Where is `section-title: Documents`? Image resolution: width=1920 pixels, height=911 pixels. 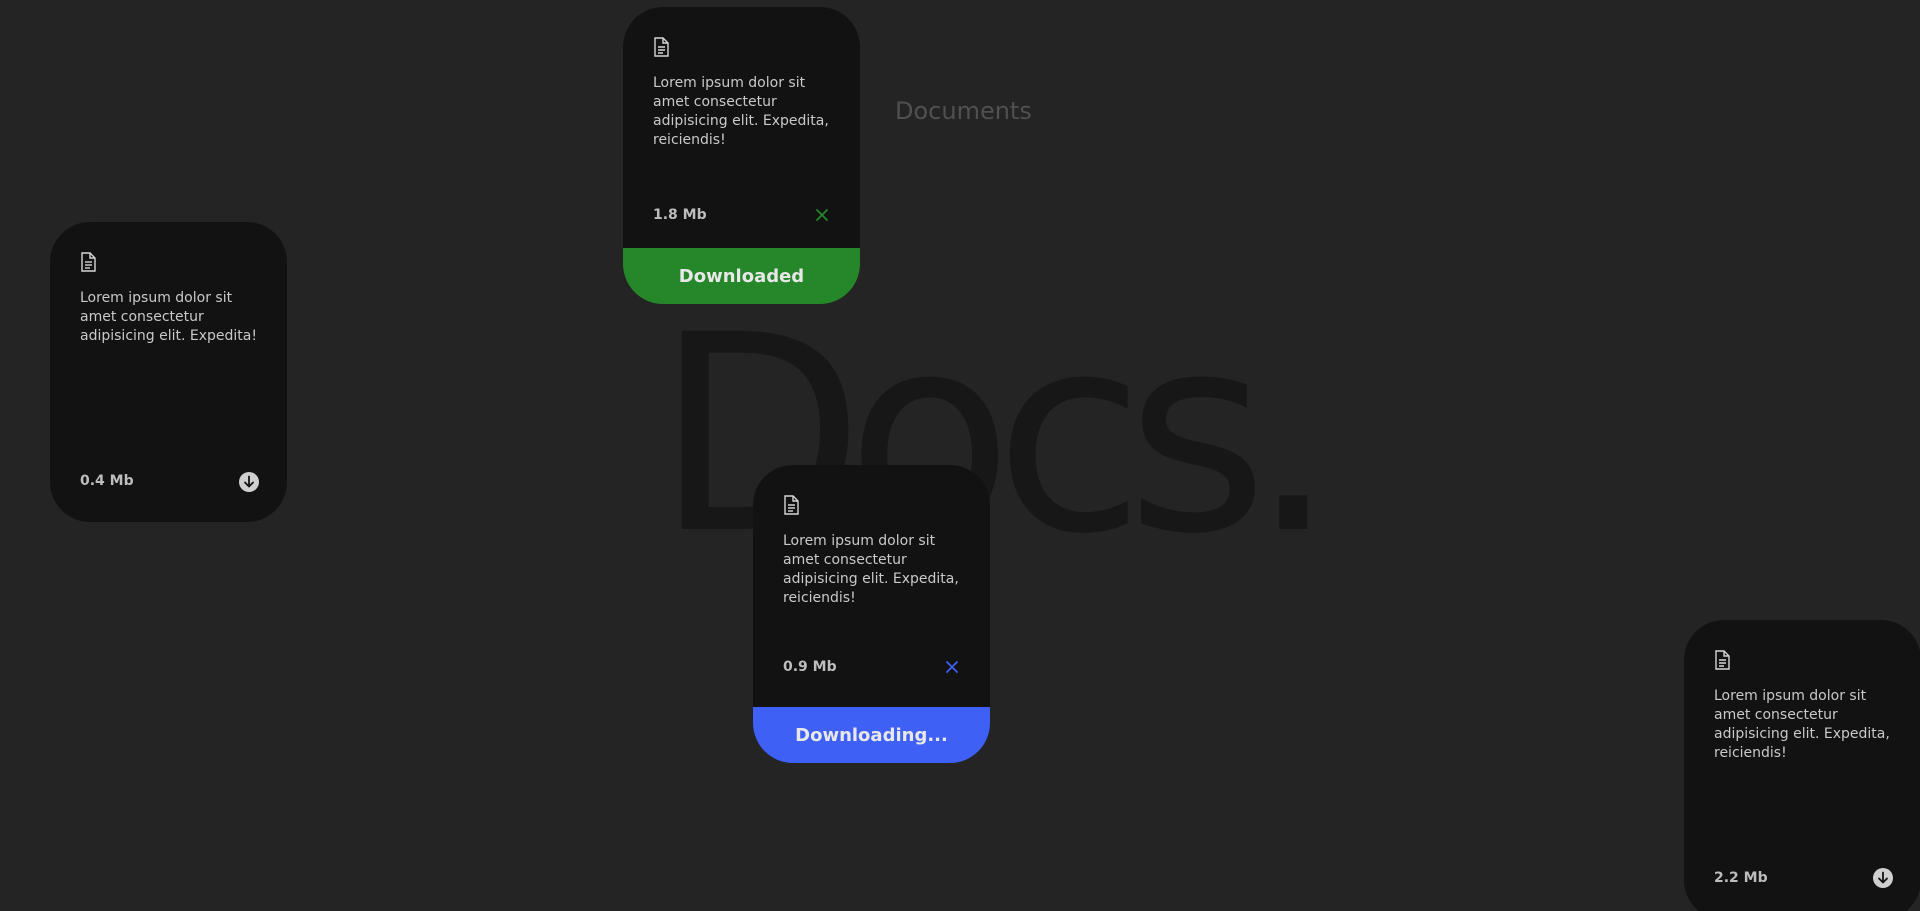
section-title: Documents is located at coordinates (963, 111).